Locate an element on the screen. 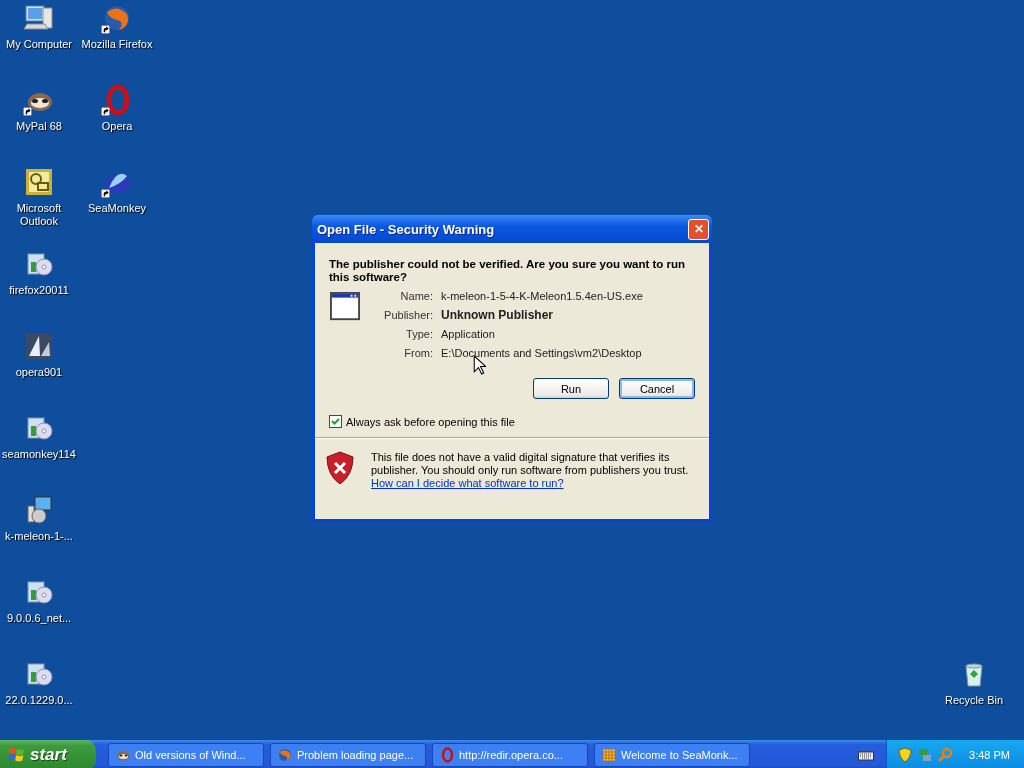  field-value: Application is located at coordinates (468, 334).